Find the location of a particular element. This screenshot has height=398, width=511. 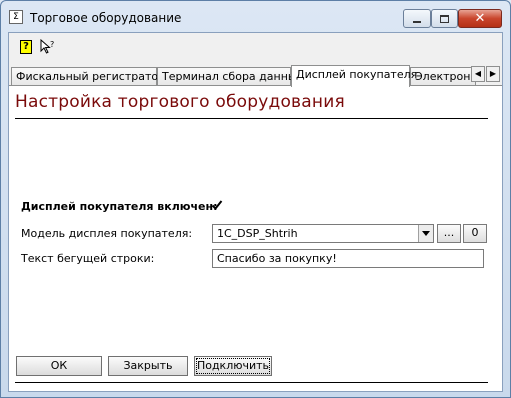

close-button: Закрыть is located at coordinates (148, 366).